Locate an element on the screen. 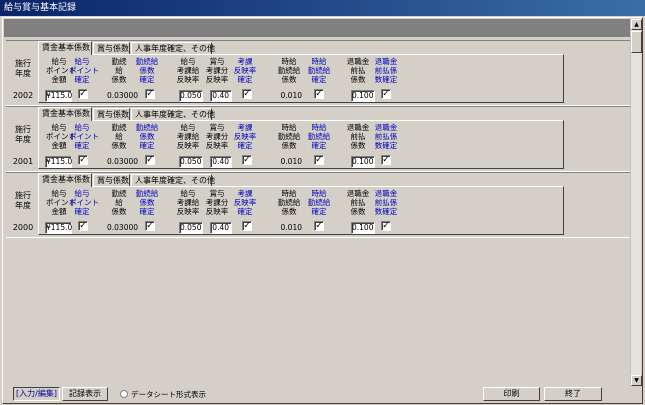 This screenshot has width=645, height=405. scroll-up-button: ▲ is located at coordinates (636, 24).